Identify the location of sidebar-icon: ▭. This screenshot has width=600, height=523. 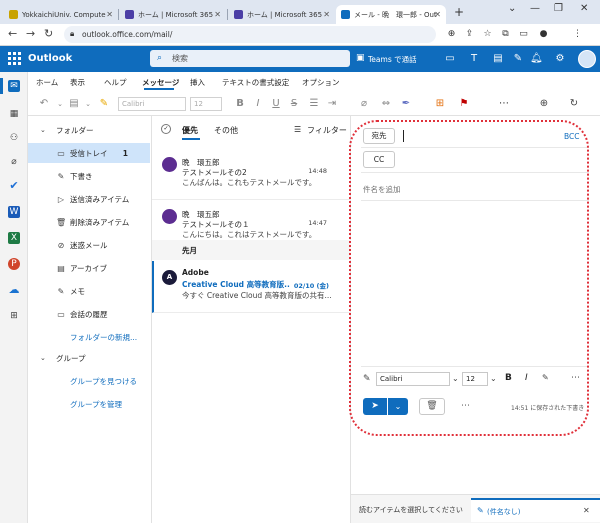
(523, 34).